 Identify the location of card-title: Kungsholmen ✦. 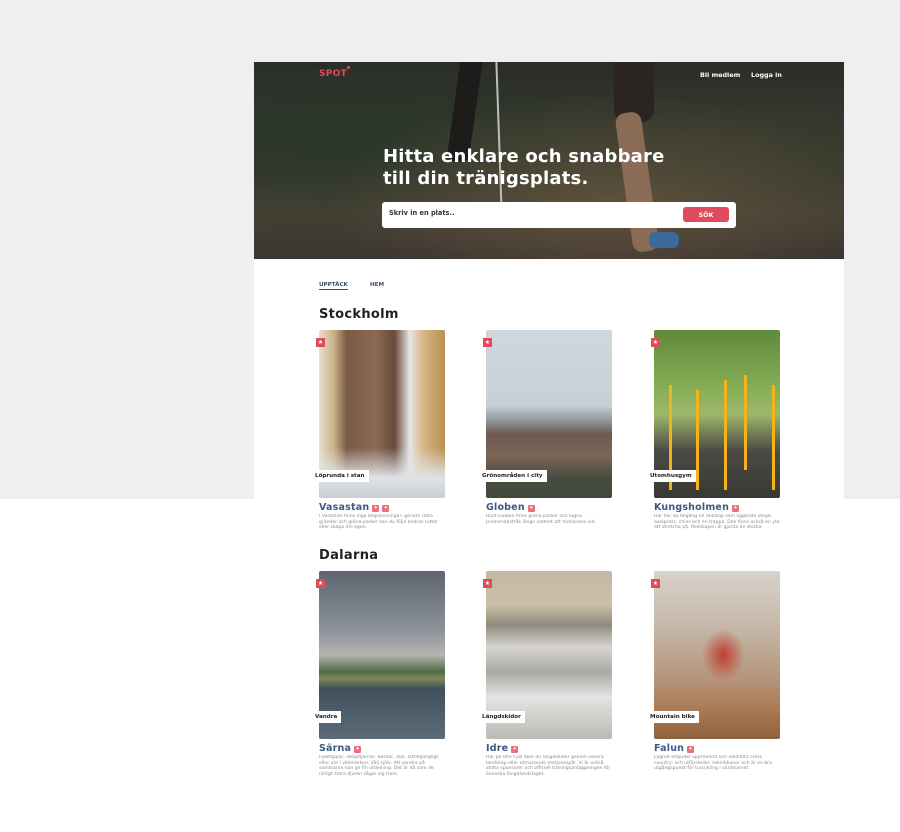
(717, 507).